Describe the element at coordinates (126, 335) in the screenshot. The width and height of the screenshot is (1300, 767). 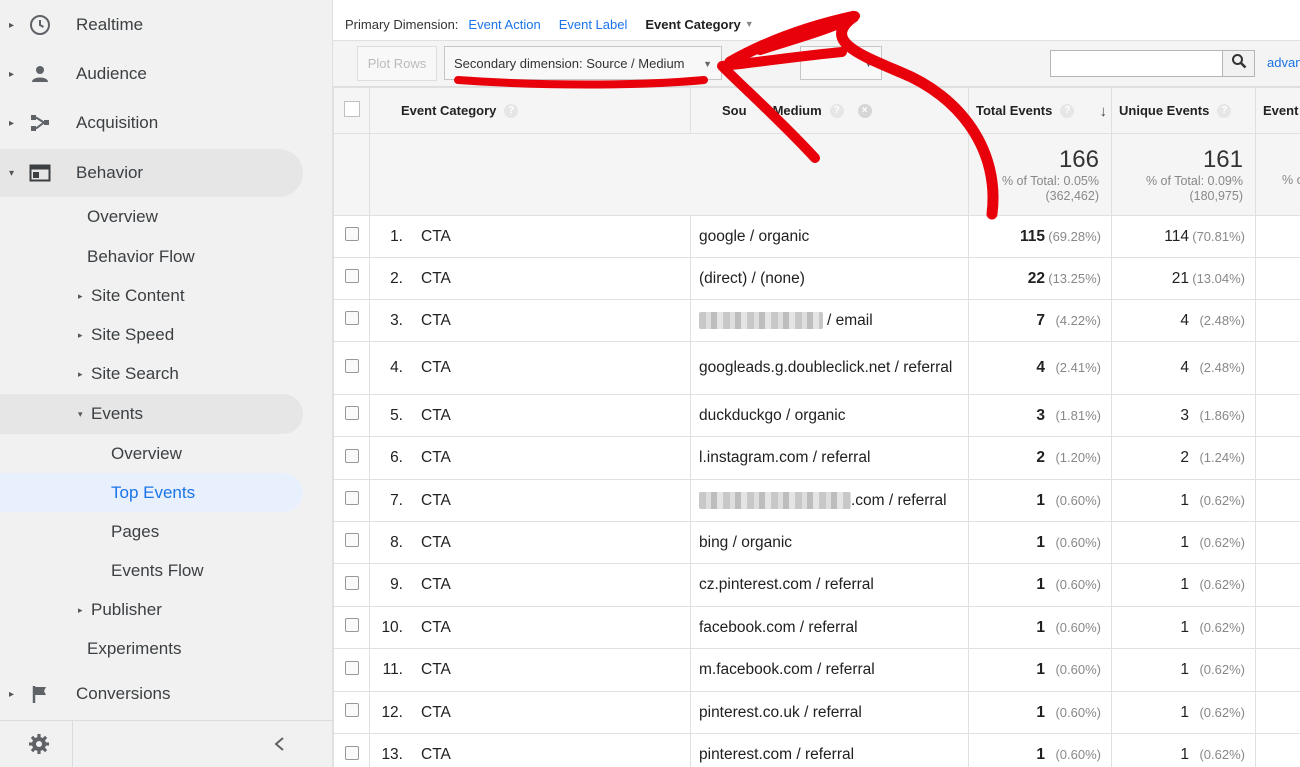
I see `nav-site-speed: ▸ Site Speed` at that location.